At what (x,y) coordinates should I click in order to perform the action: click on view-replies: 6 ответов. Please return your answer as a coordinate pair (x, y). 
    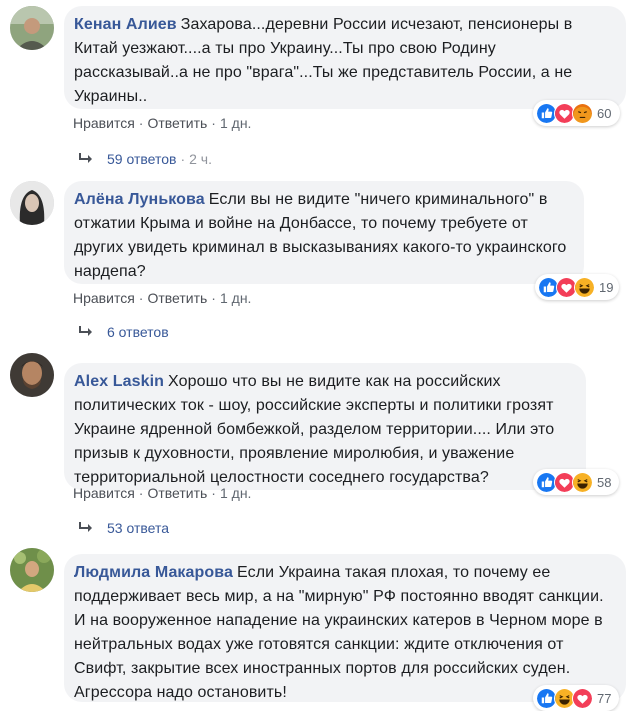
    Looking at the image, I should click on (123, 332).